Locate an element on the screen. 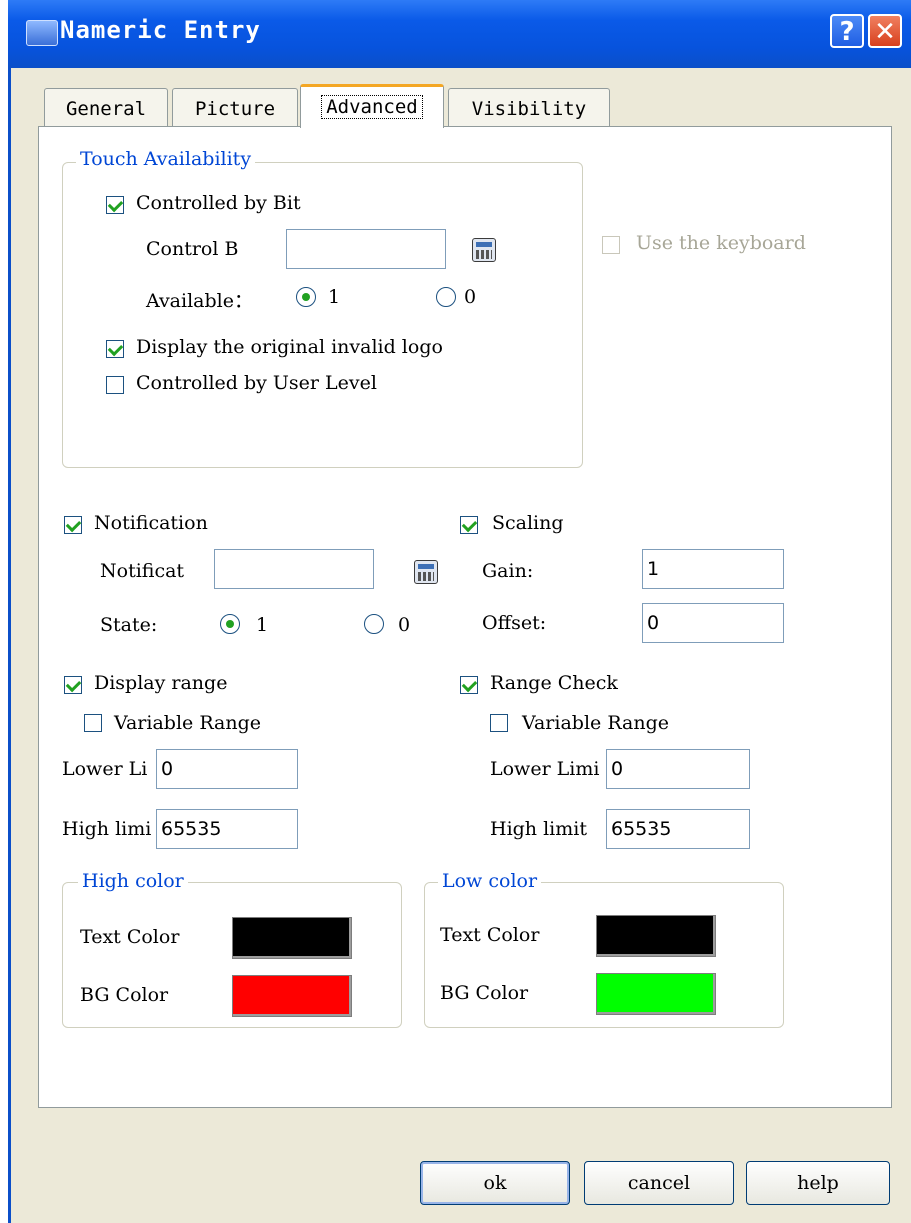  title-bar: Nameric Entry is located at coordinates (459, 34).